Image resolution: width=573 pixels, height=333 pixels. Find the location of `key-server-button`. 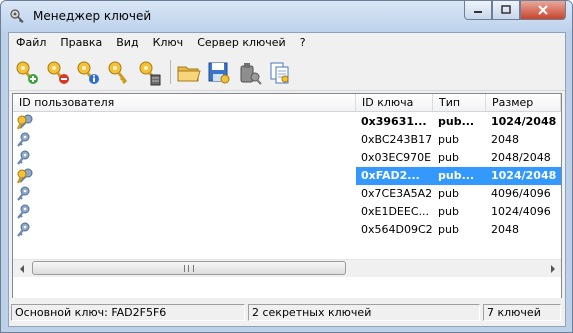

key-server-button is located at coordinates (150, 73).